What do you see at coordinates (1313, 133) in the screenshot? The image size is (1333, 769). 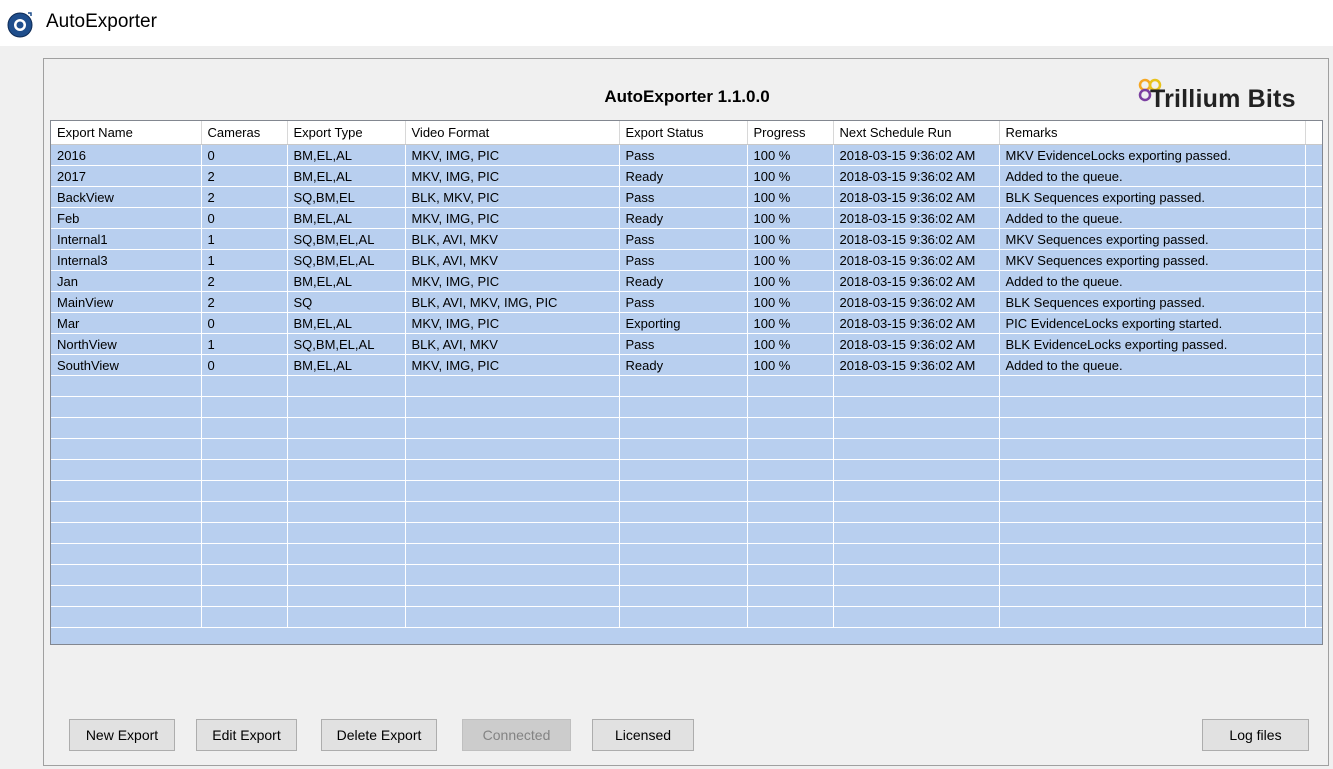 I see `column-header-filler` at bounding box center [1313, 133].